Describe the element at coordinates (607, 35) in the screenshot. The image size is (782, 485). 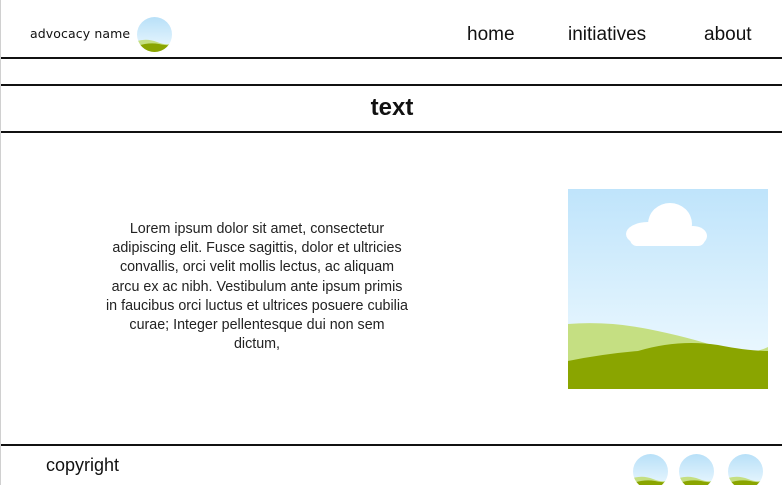
I see `nav-initiatives: initiatives` at that location.